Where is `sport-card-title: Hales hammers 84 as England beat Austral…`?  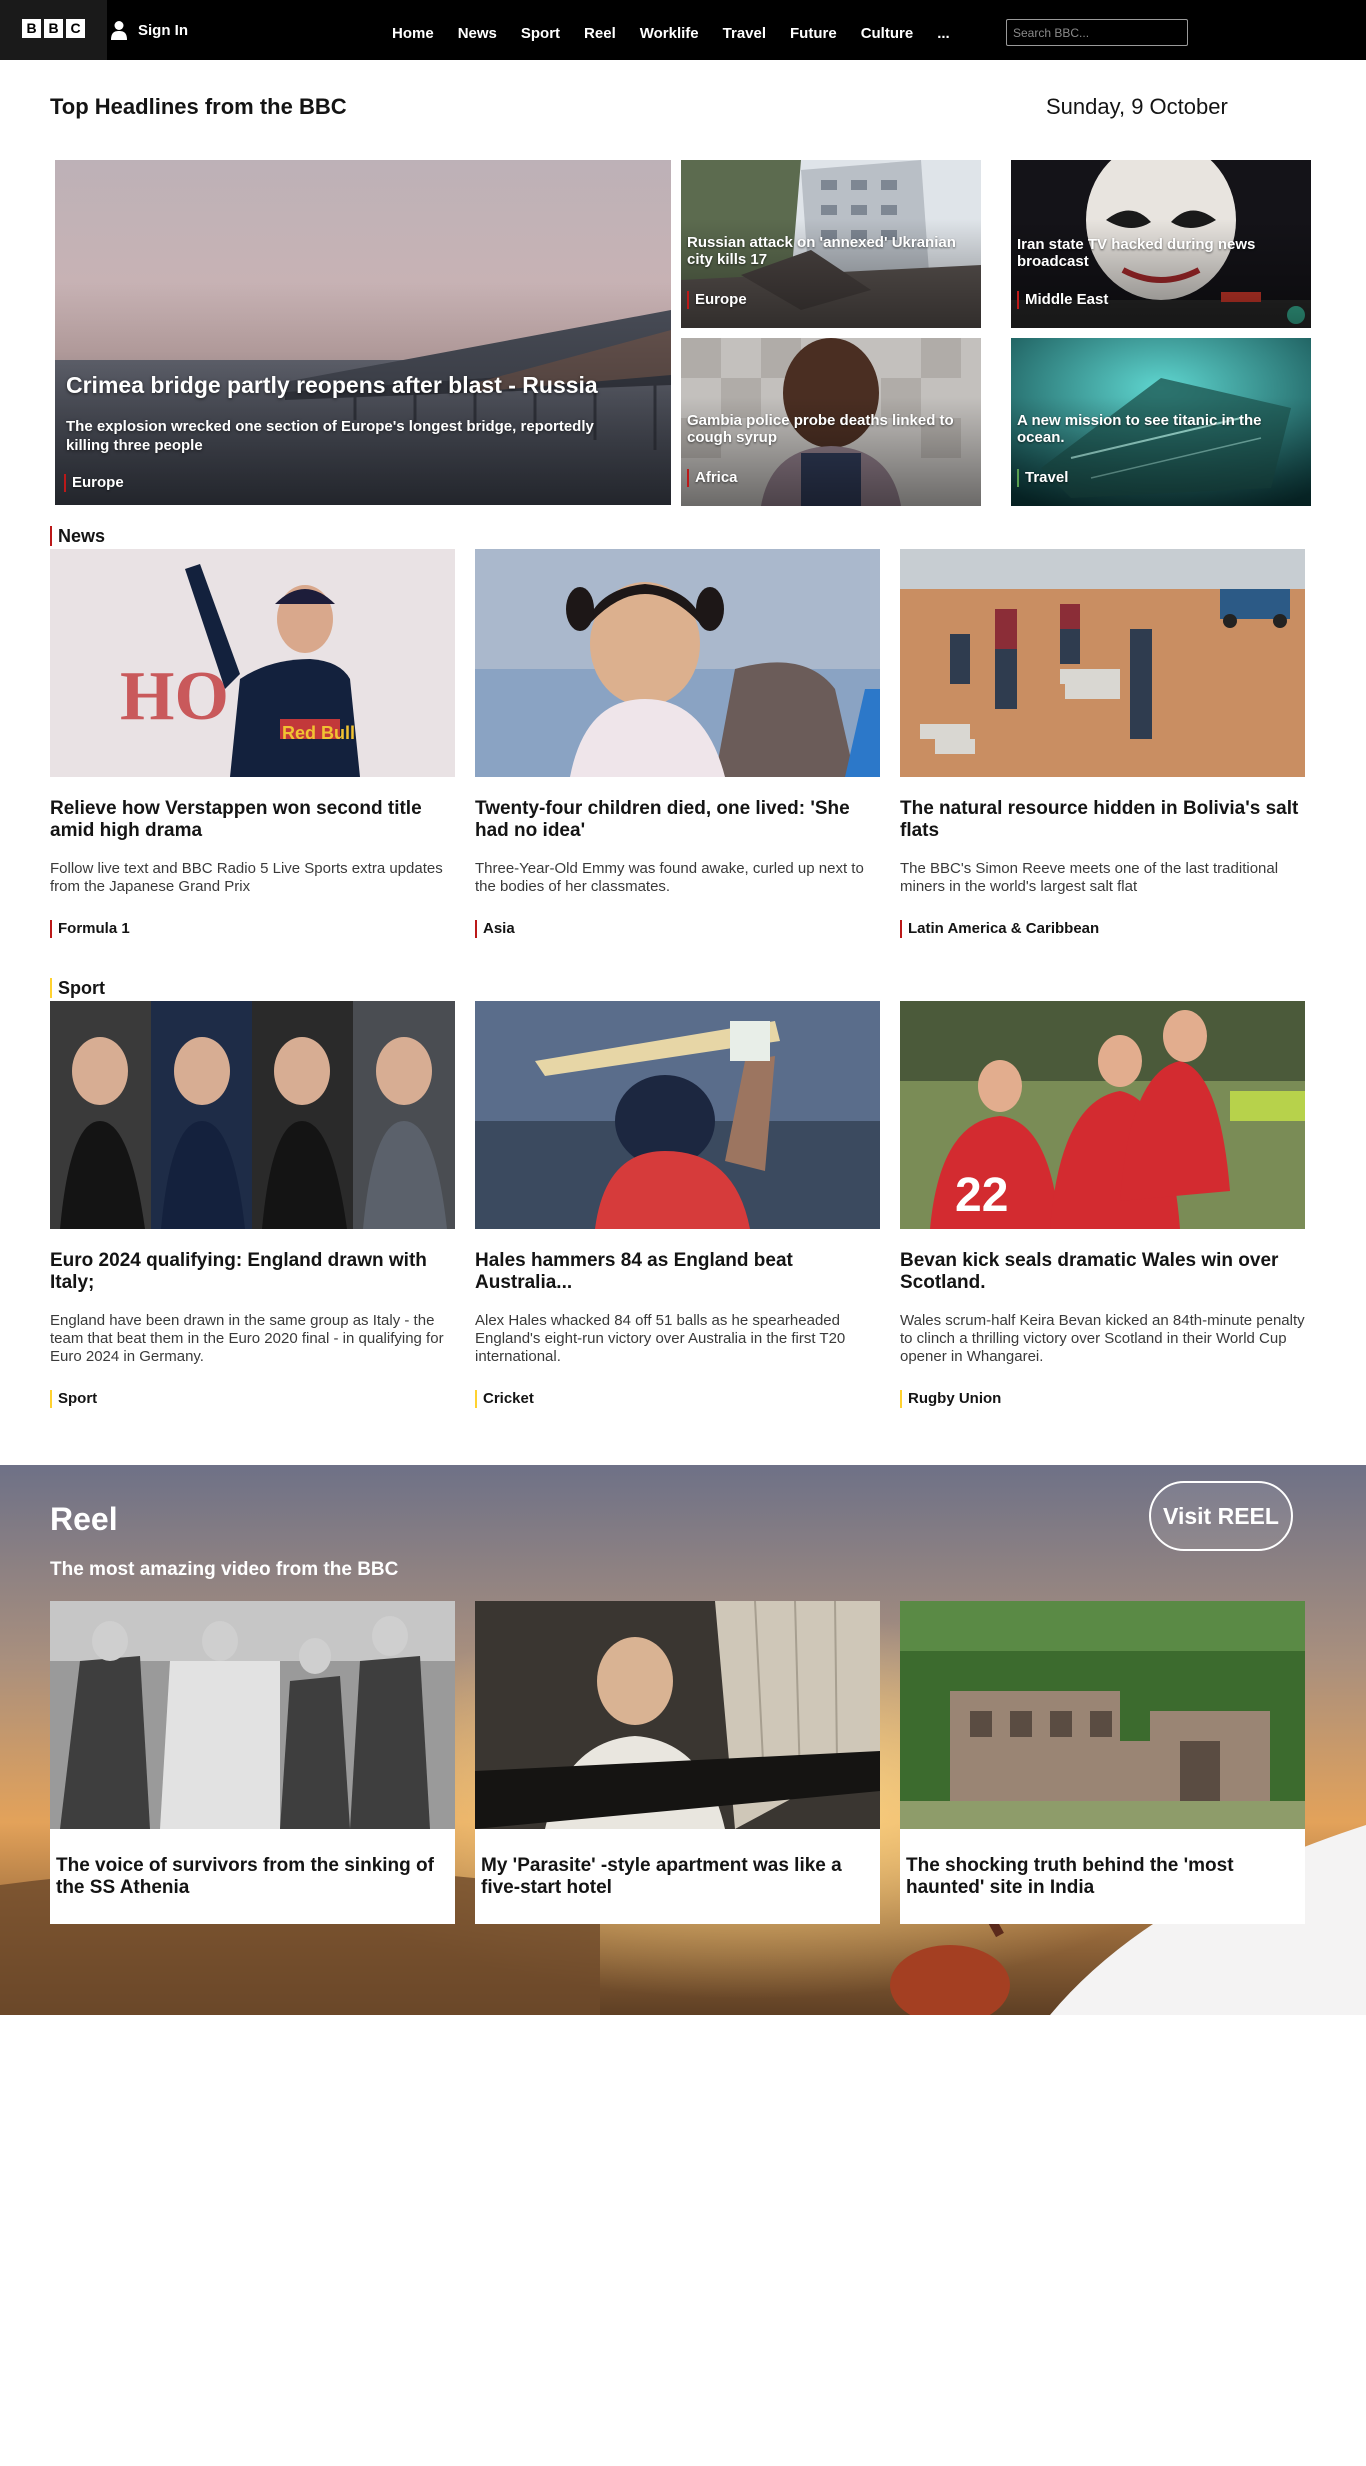 sport-card-title: Hales hammers 84 as England beat Austral… is located at coordinates (677, 1272).